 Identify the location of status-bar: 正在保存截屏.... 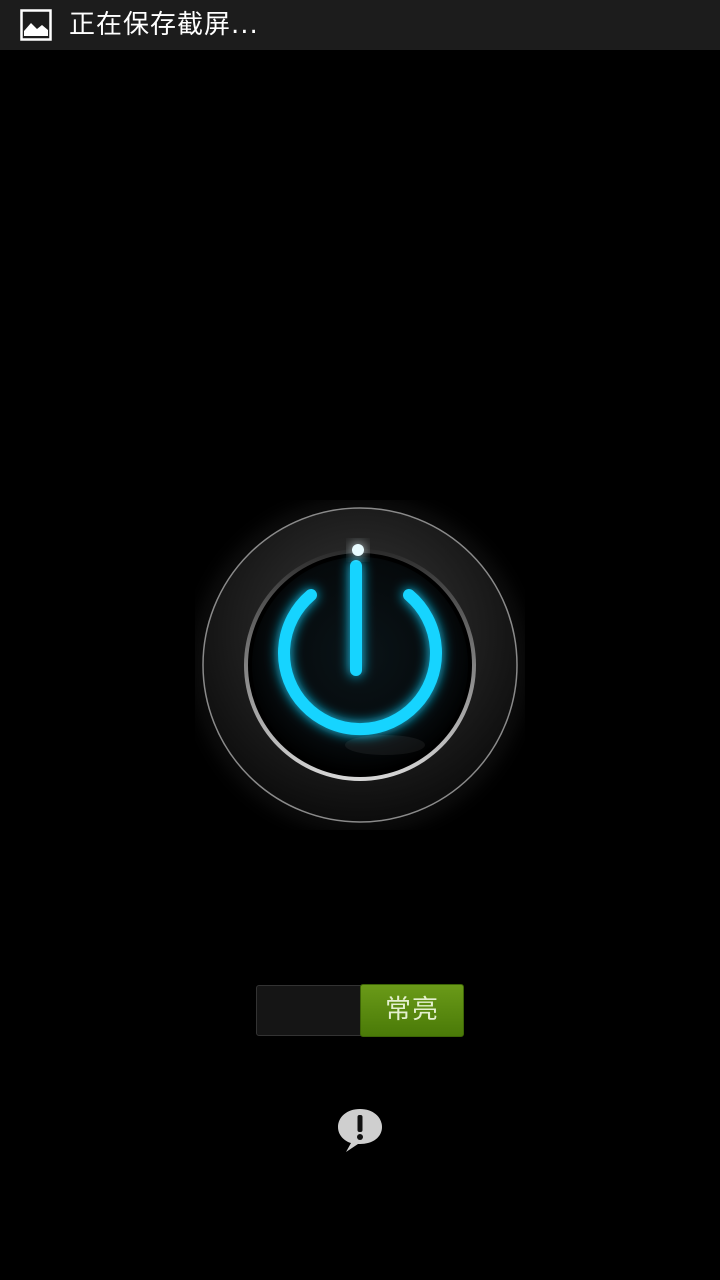
(360, 25).